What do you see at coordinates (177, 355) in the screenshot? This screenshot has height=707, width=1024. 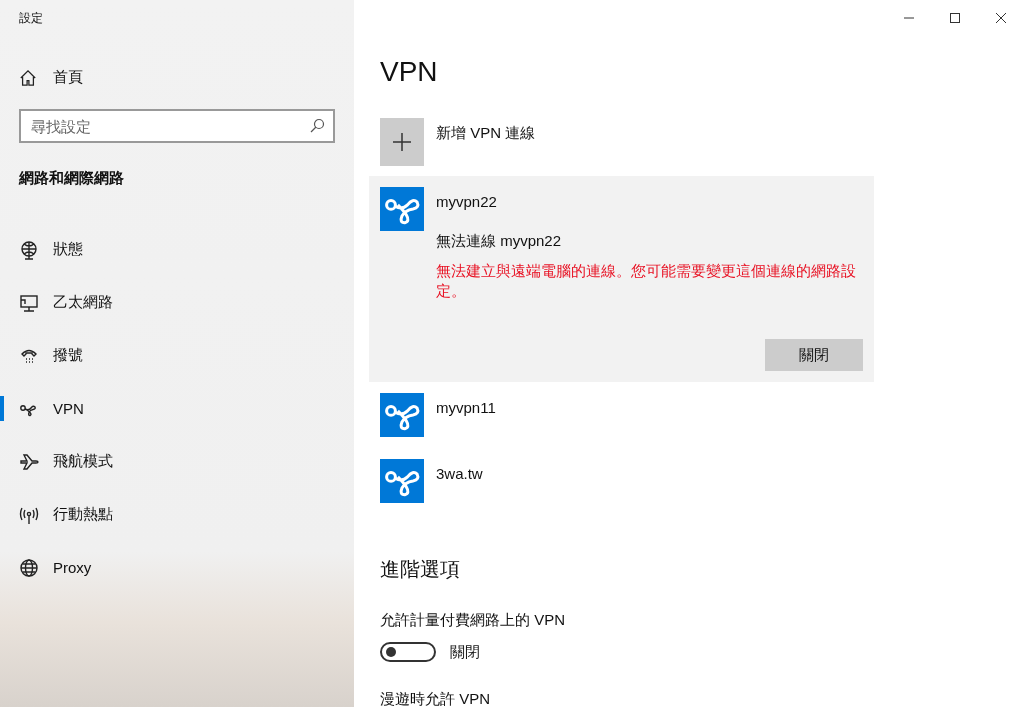 I see `sidebar-item: 撥號` at bounding box center [177, 355].